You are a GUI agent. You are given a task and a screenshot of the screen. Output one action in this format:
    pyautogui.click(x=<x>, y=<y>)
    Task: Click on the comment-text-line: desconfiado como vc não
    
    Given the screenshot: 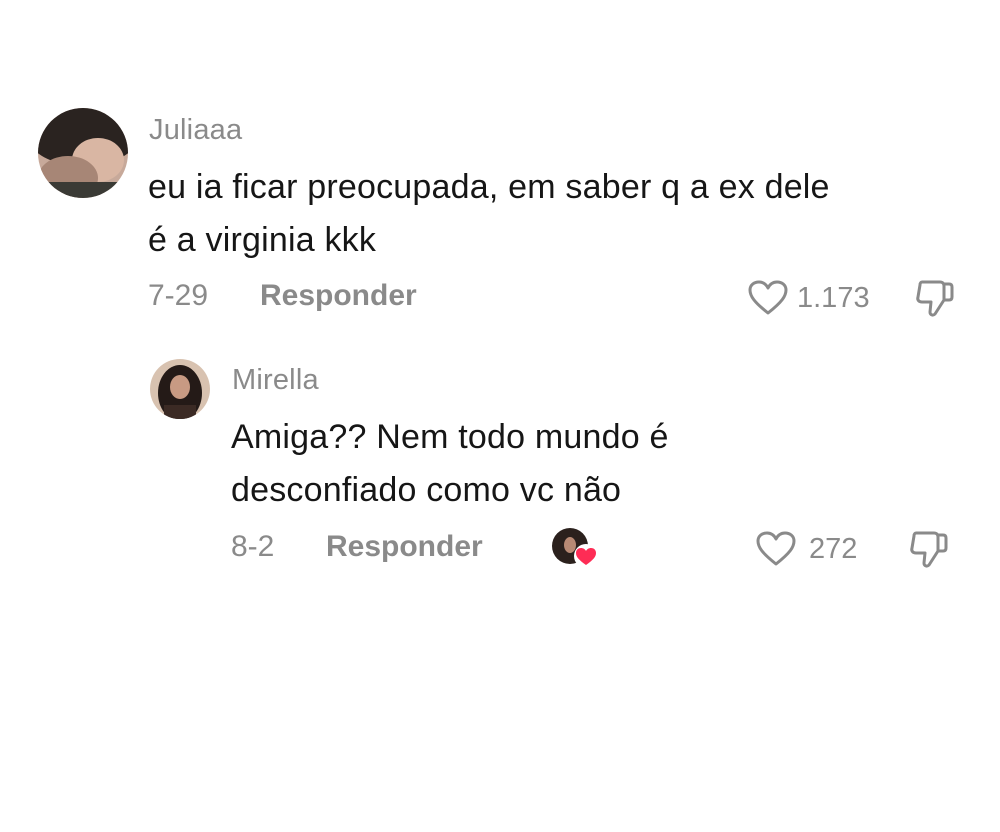 What is the action you would take?
    pyautogui.click(x=426, y=490)
    